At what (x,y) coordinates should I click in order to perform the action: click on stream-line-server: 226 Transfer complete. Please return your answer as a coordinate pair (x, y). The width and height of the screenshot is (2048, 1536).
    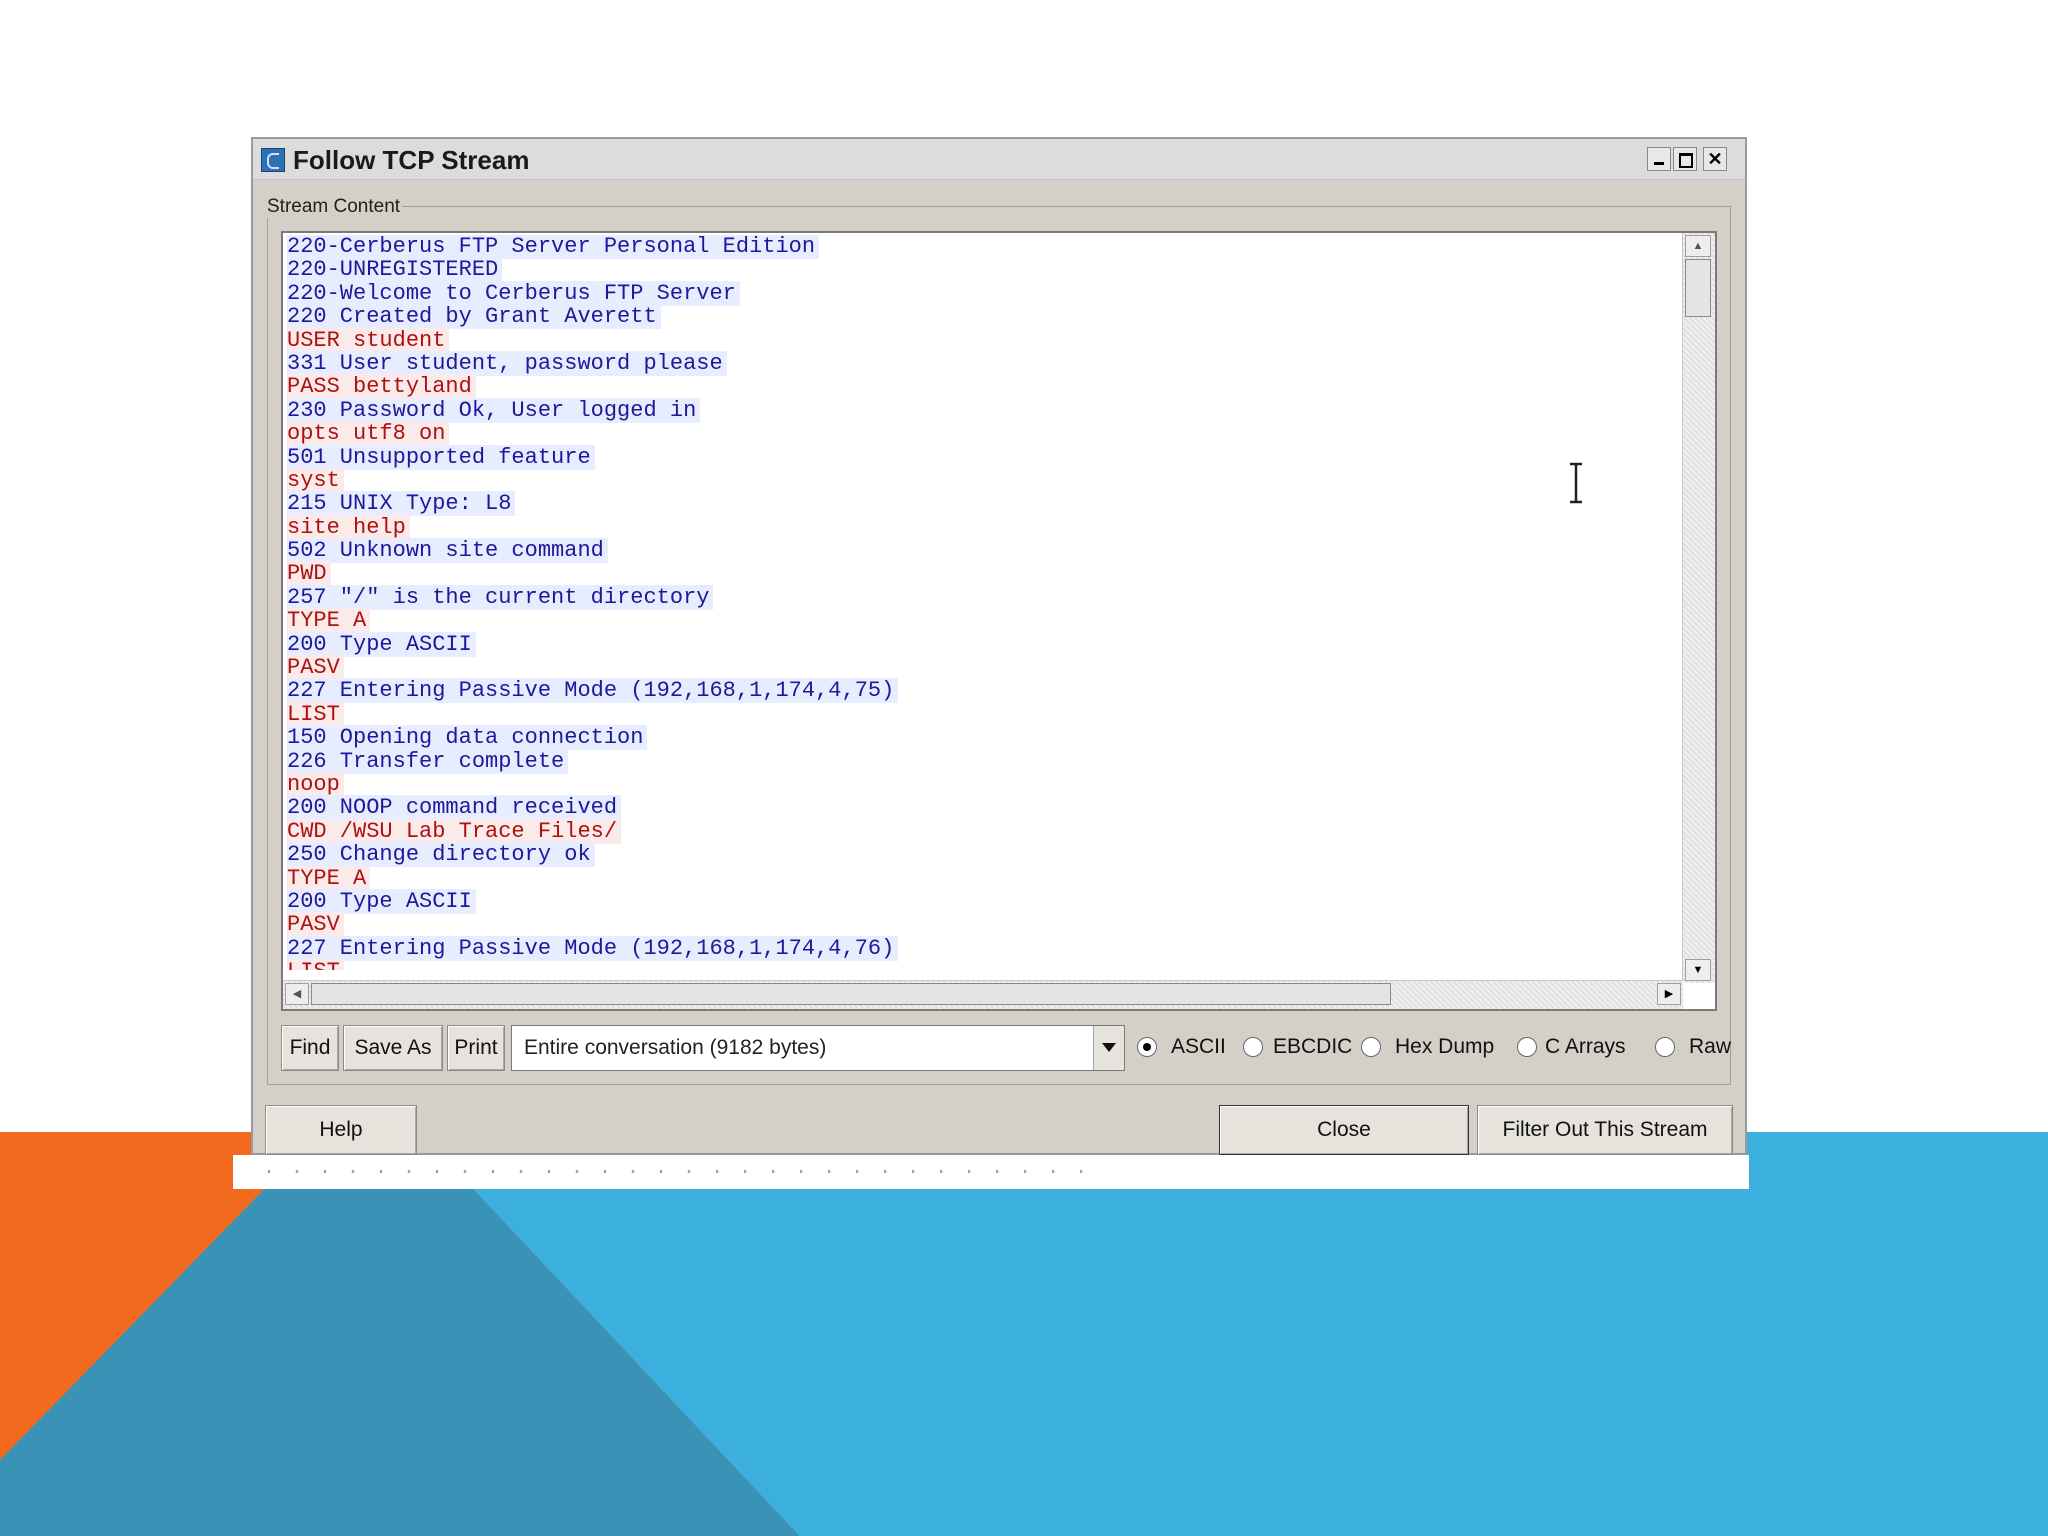
    Looking at the image, I should click on (983, 761).